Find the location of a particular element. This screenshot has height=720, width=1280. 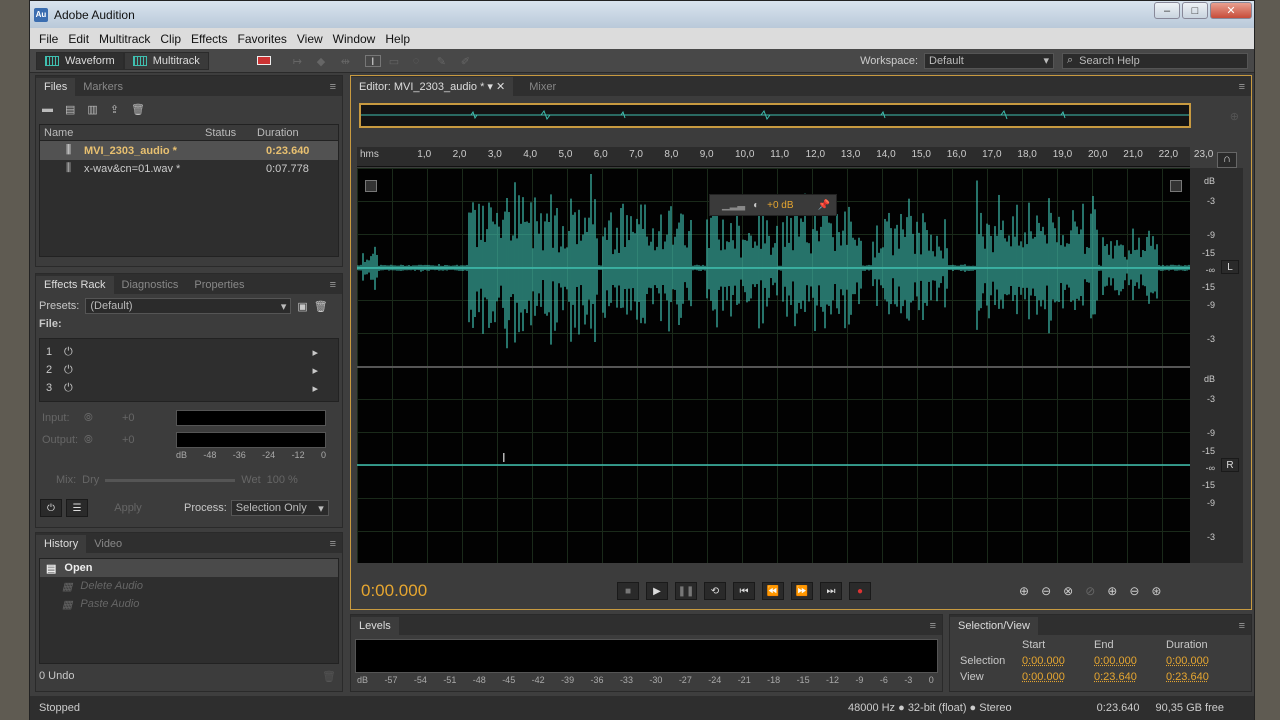

overview-bar is located at coordinates (775, 115).